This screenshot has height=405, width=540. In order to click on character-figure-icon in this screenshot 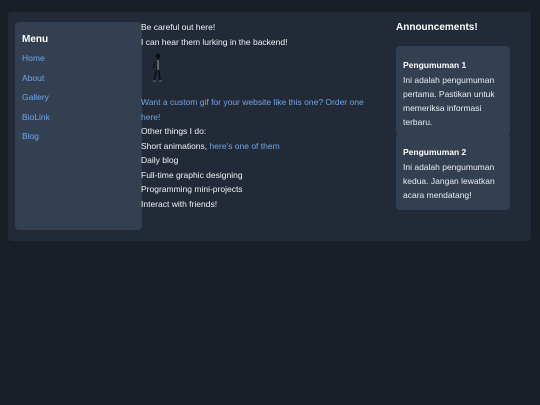, I will do `click(157, 67)`.